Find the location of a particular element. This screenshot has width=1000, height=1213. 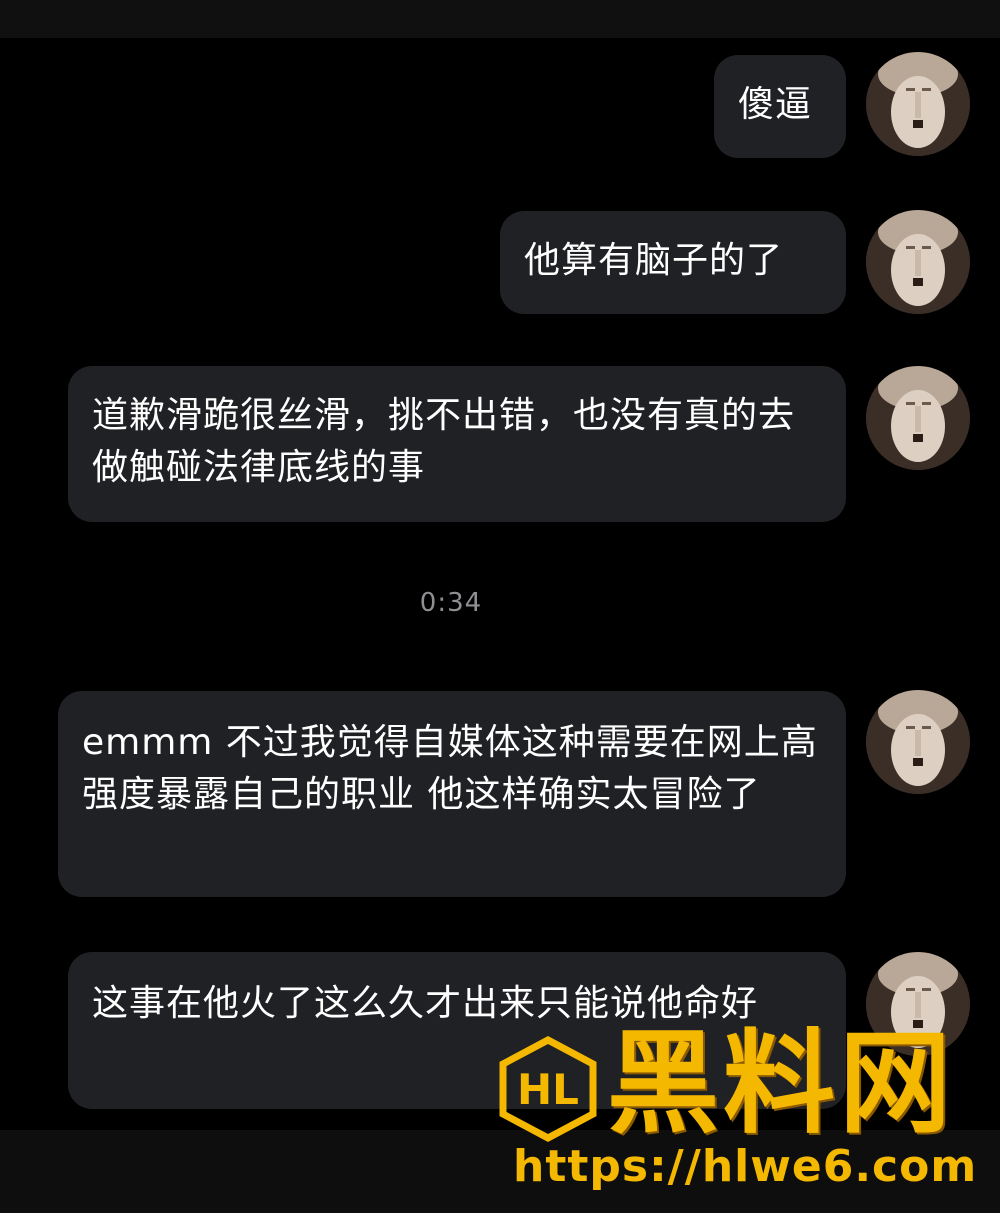

message-bubble: 傻逼 is located at coordinates (780, 106).